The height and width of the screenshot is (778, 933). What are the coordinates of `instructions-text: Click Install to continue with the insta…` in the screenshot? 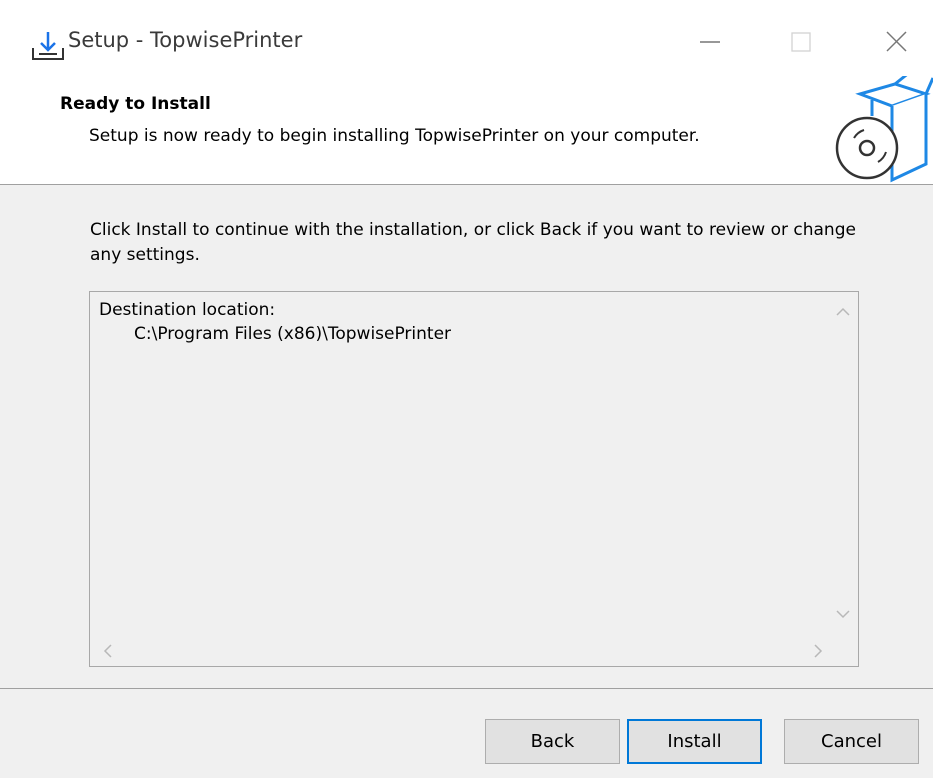 It's located at (473, 242).